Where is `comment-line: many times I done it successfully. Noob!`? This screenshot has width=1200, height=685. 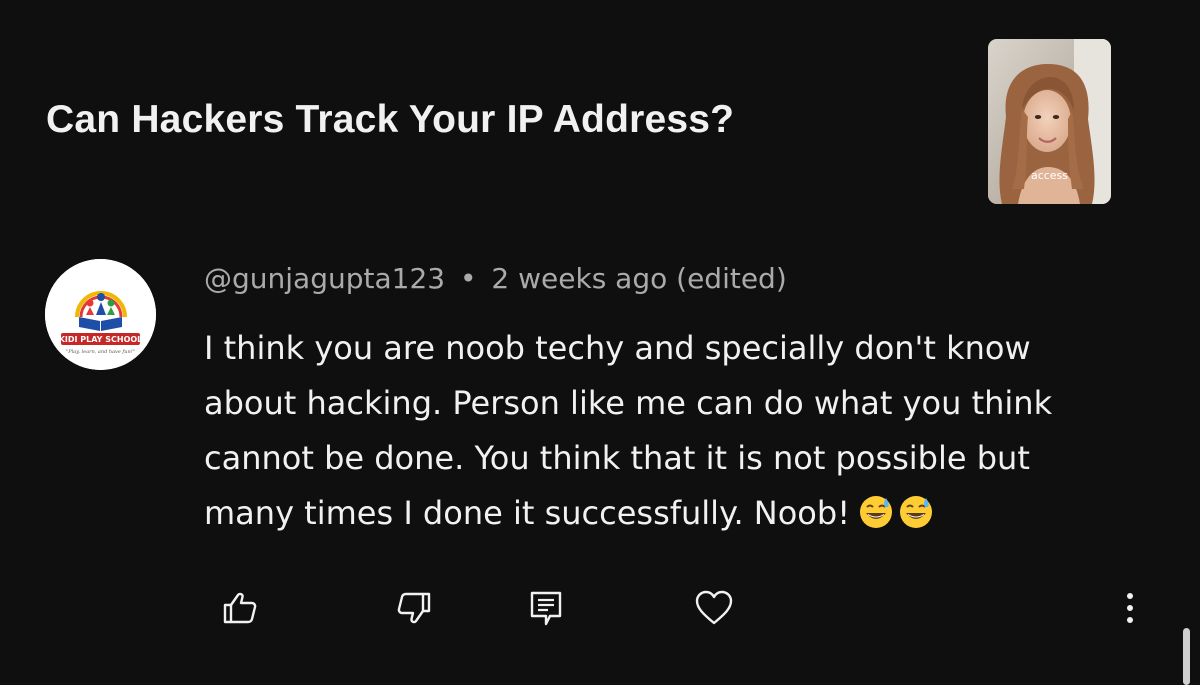 comment-line: many times I done it successfully. Noob! is located at coordinates (527, 513).